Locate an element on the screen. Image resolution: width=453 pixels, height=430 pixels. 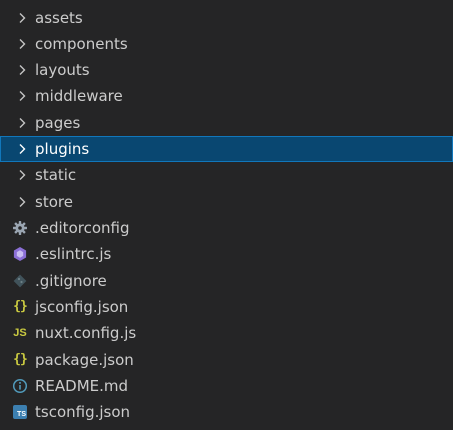
file-label: package.json is located at coordinates (84, 360).